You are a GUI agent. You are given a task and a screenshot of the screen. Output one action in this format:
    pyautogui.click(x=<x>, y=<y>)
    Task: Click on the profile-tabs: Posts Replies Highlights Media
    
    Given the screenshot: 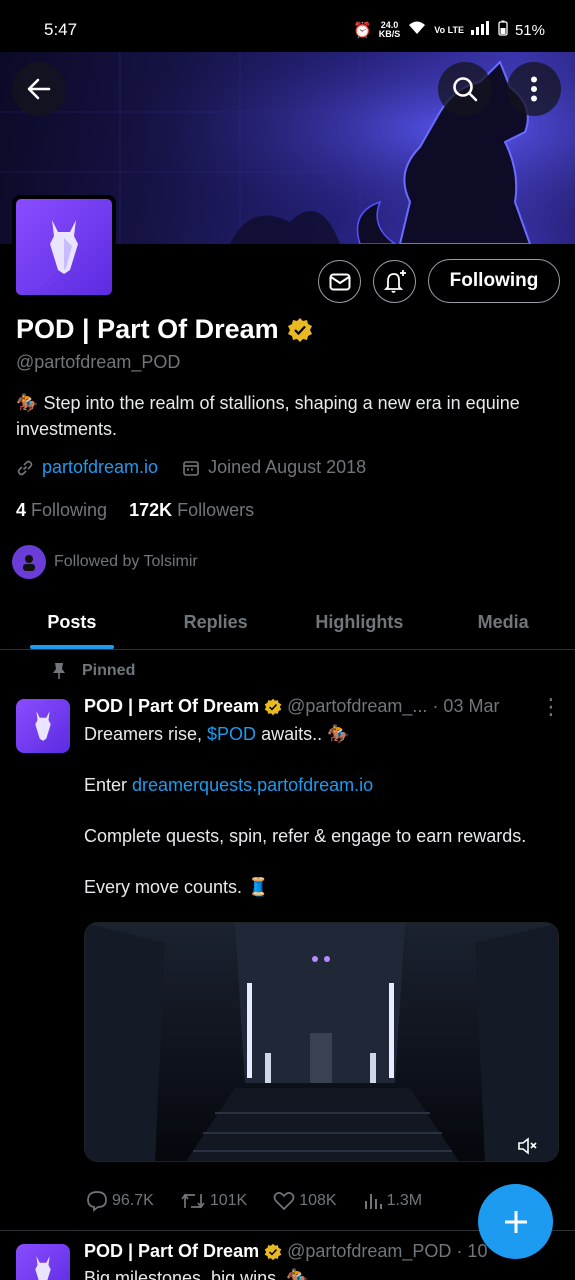 What is the action you would take?
    pyautogui.click(x=287, y=622)
    